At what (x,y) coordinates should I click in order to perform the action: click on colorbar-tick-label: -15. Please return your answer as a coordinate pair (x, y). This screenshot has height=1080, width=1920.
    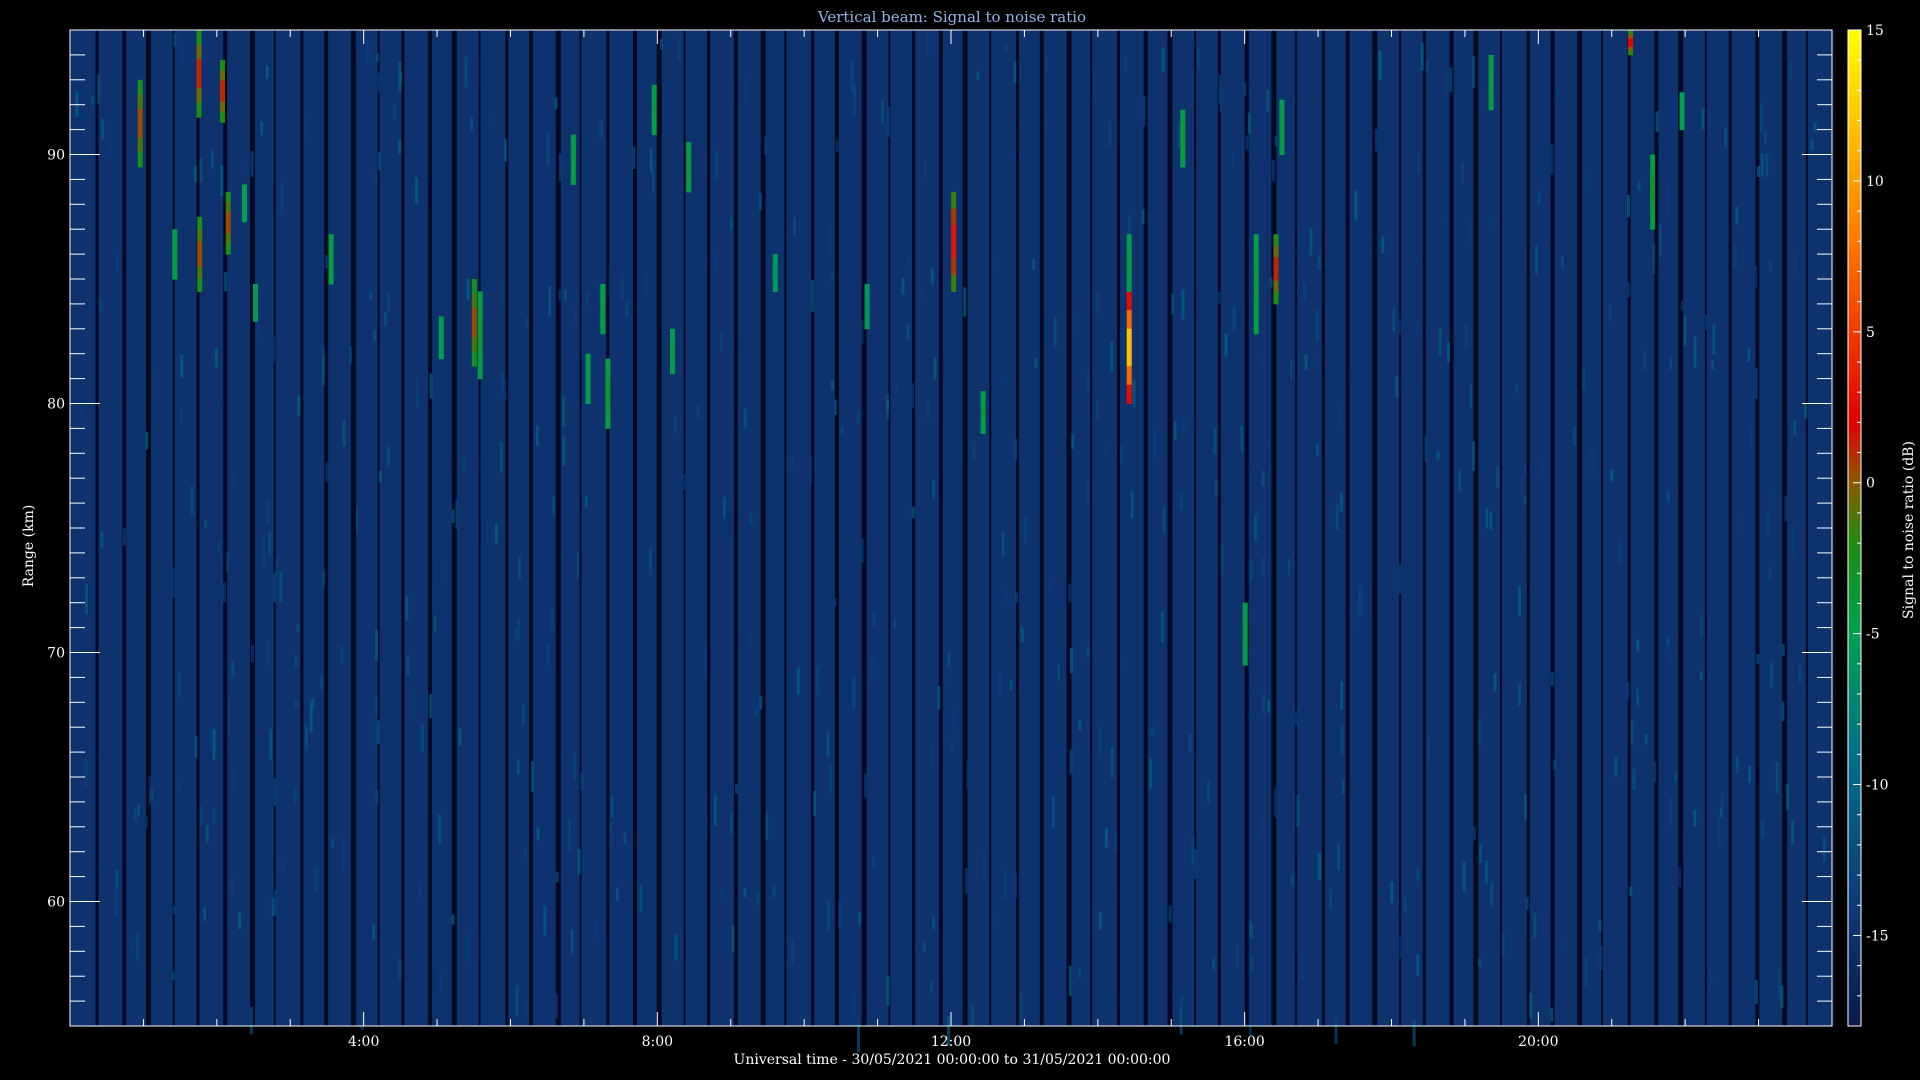
    Looking at the image, I should click on (1877, 936).